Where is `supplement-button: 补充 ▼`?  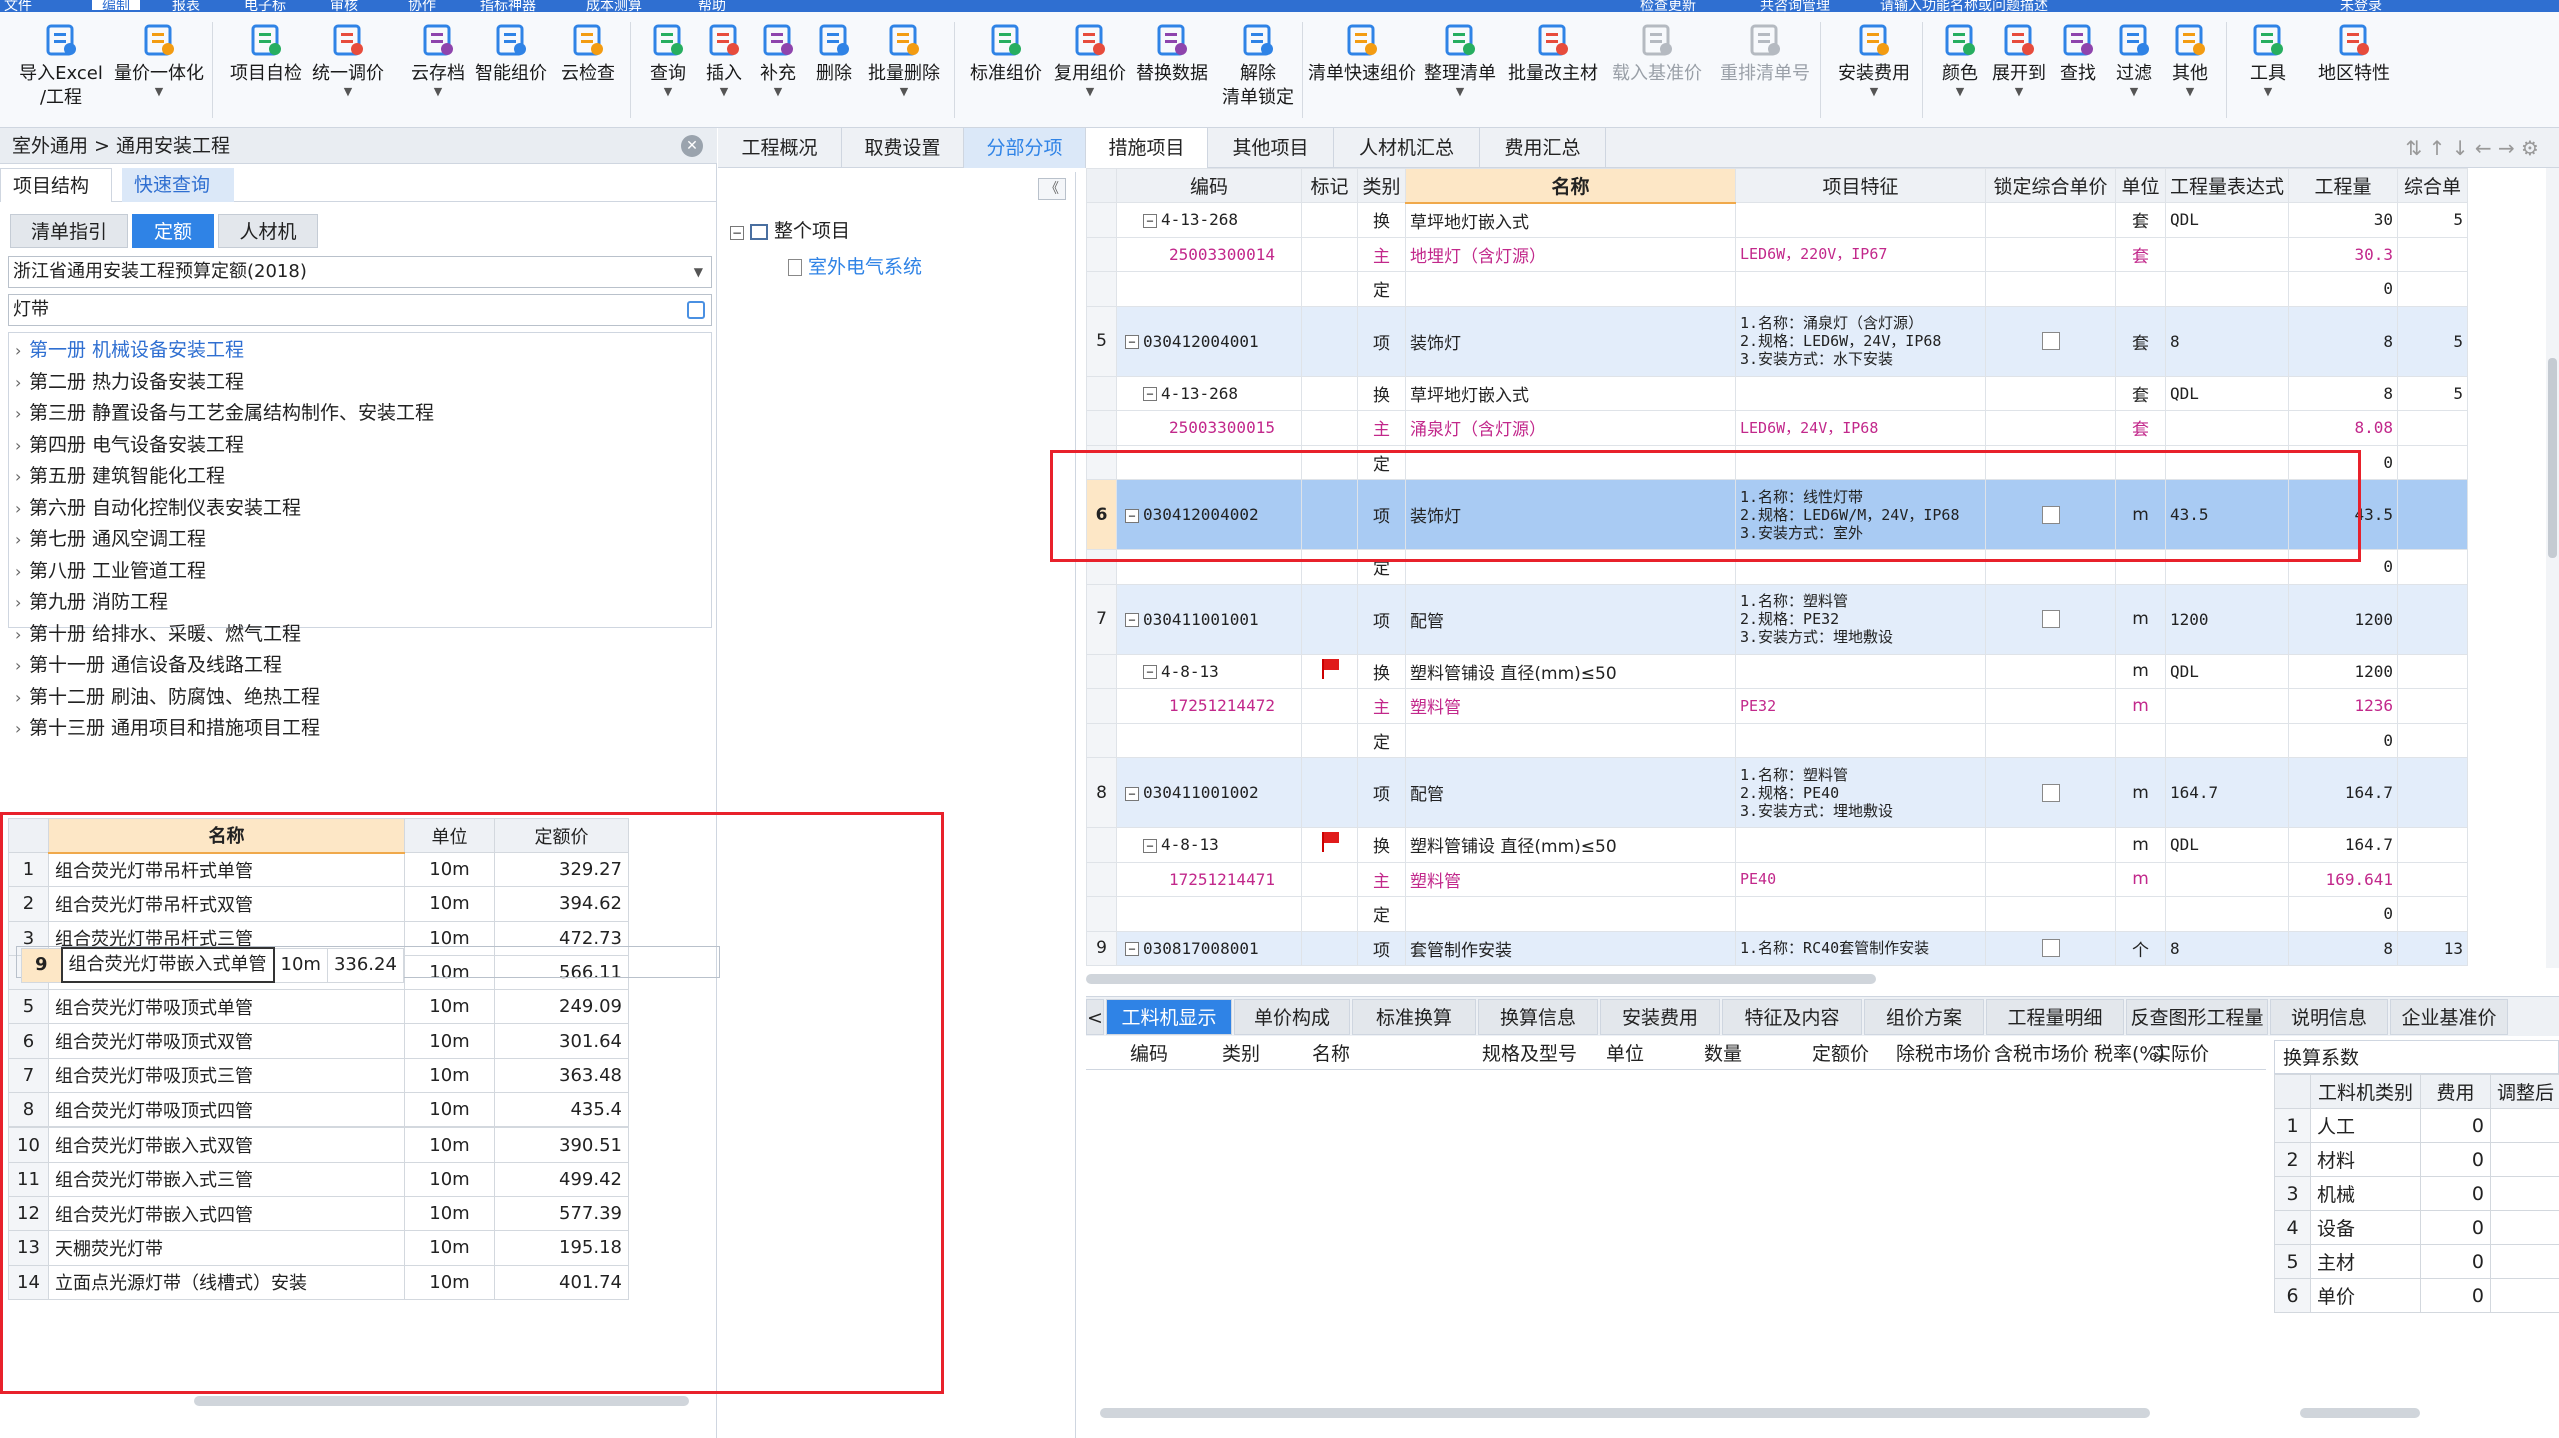 supplement-button: 补充 ▼ is located at coordinates (778, 70).